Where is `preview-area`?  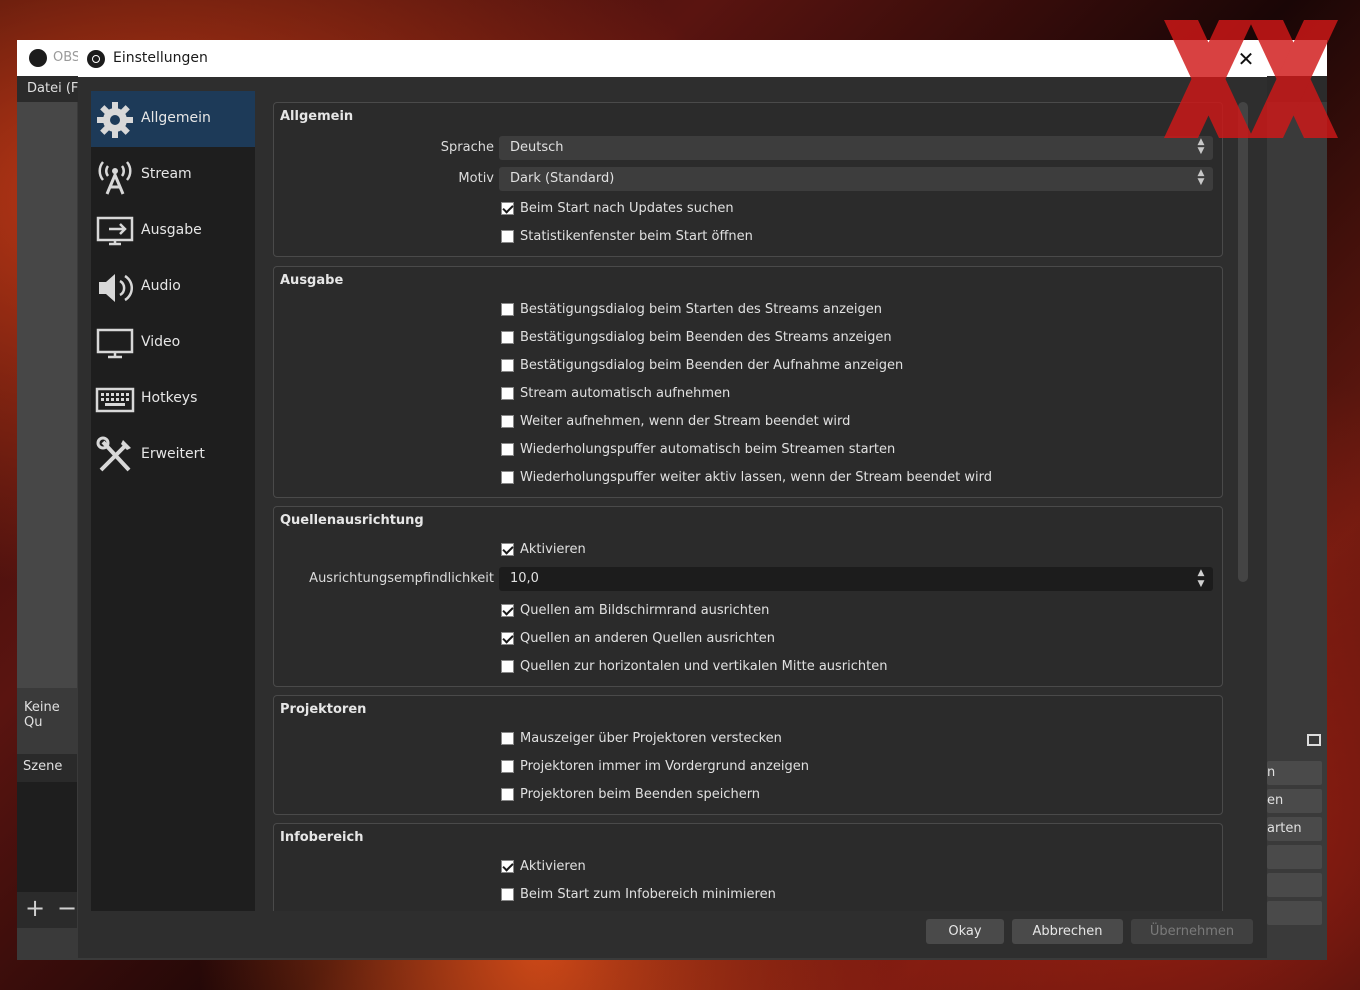 preview-area is located at coordinates (47, 395).